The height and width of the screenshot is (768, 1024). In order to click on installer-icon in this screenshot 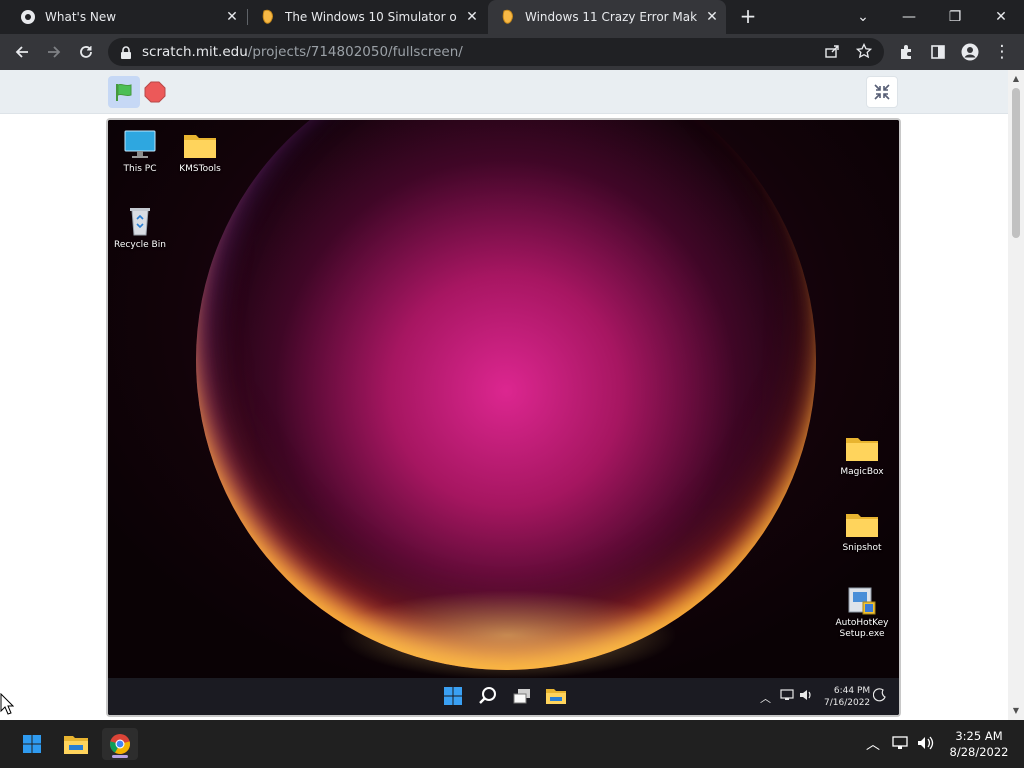, I will do `click(862, 599)`.